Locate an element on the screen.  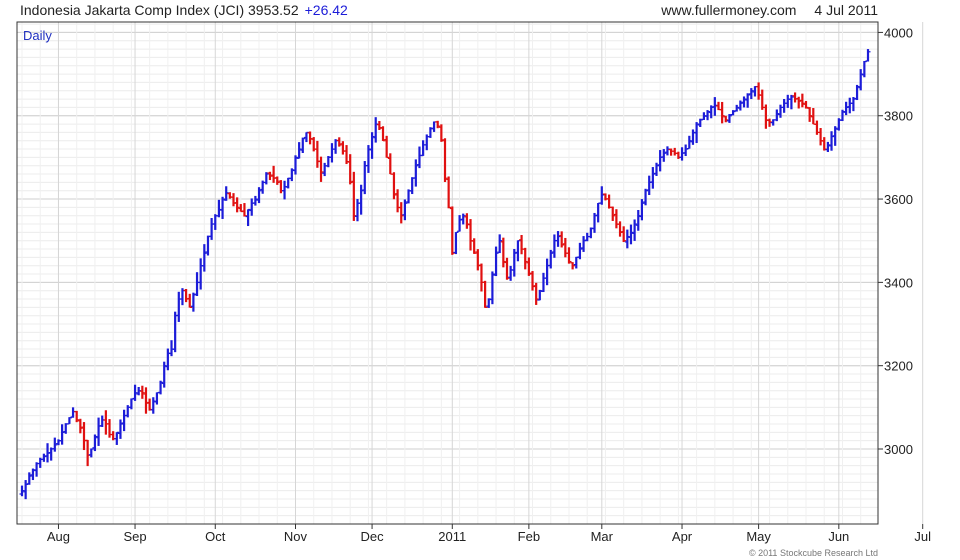
x-tick-label: Oct is located at coordinates (215, 536).